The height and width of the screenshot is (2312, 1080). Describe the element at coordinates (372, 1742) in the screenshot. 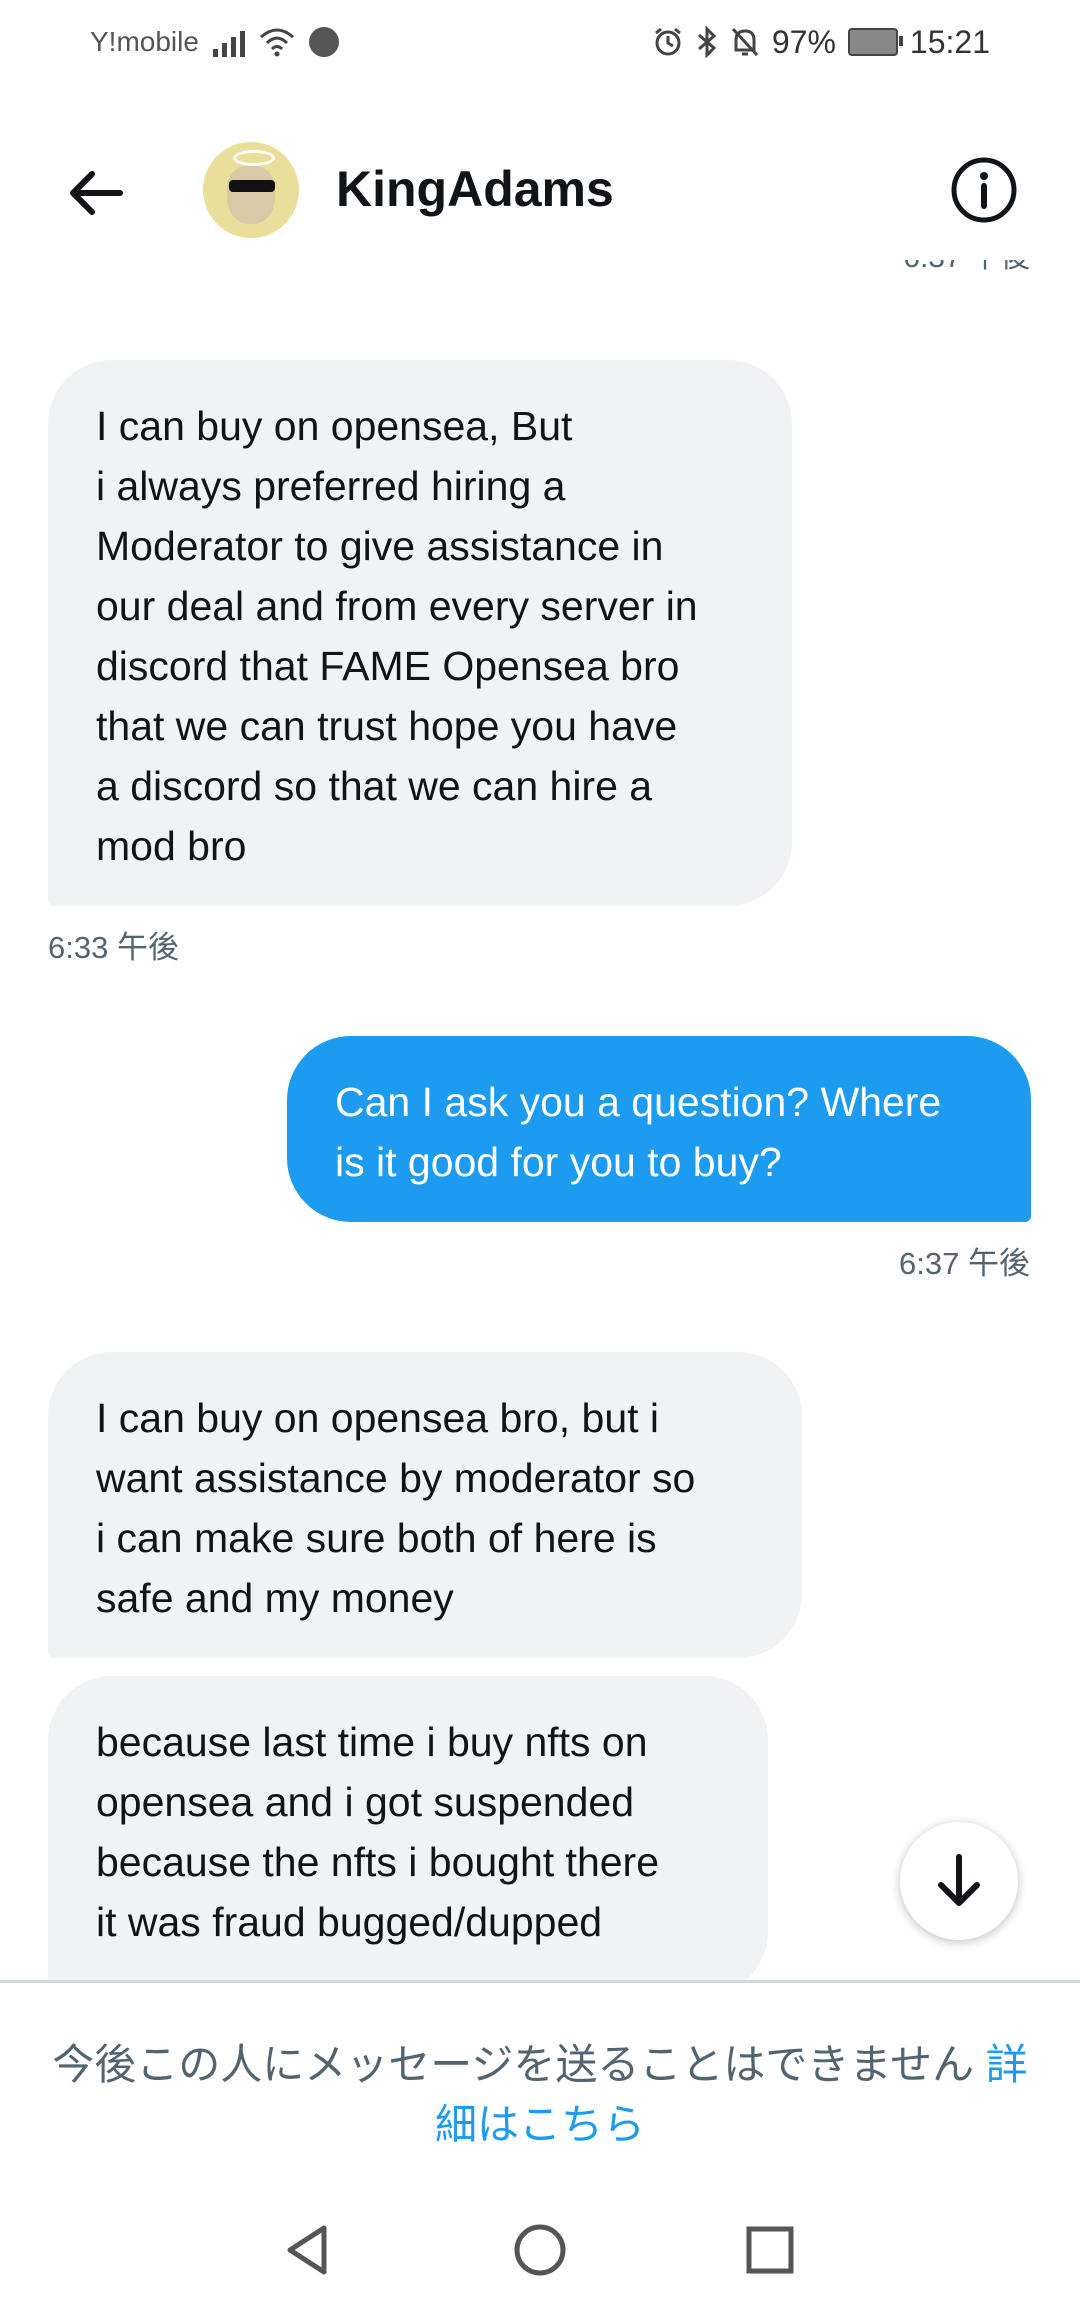

I see `message-line: because last time i buy nfts on` at that location.